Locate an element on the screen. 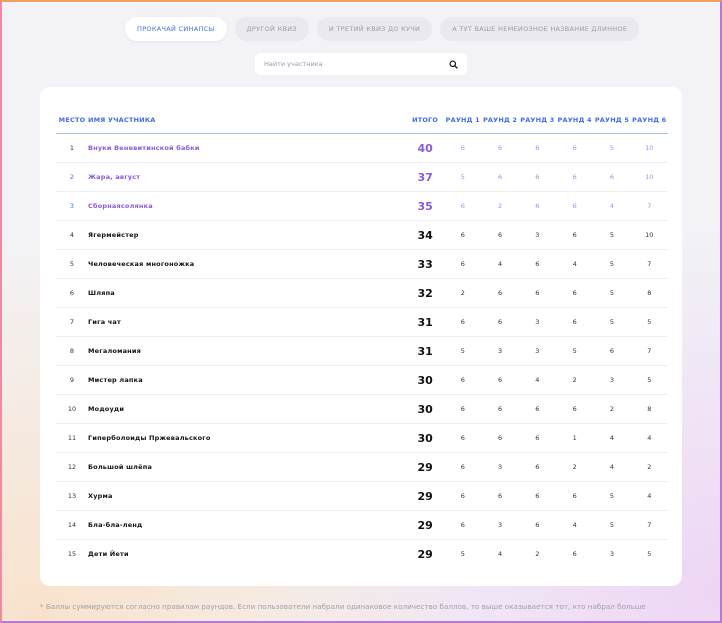 The width and height of the screenshot is (722, 623). row-round-6: 2 is located at coordinates (649, 467).